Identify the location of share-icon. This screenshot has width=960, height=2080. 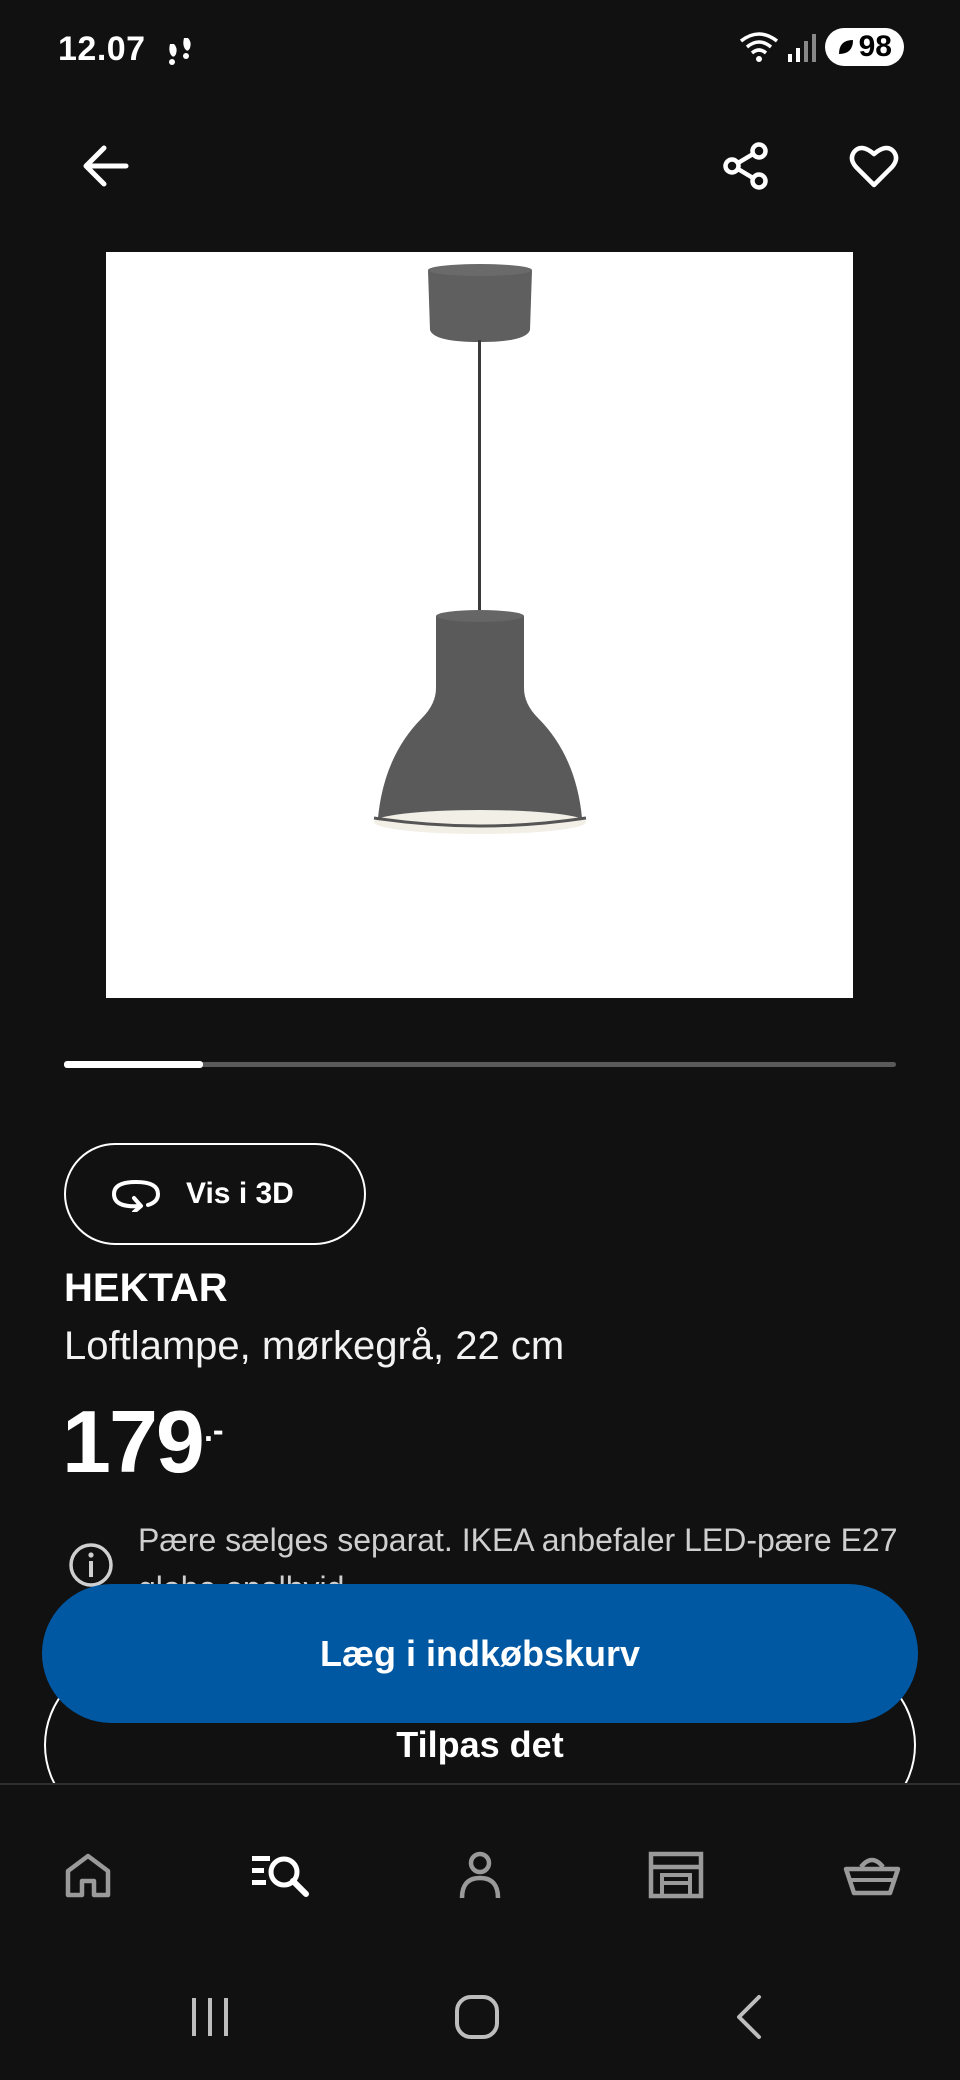
(745, 166).